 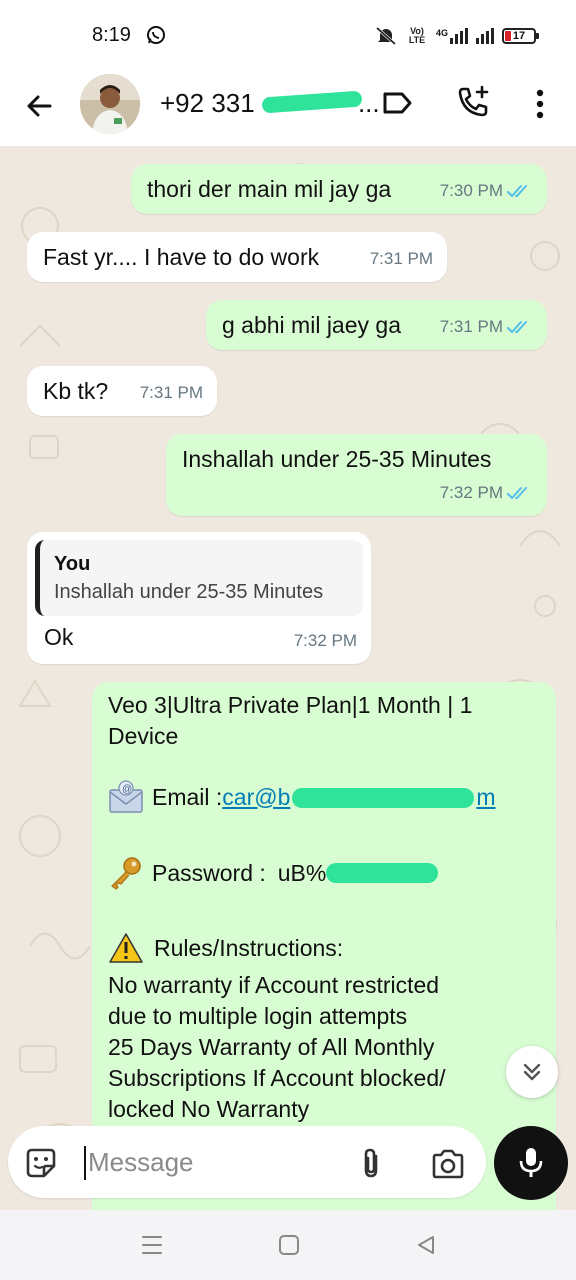 What do you see at coordinates (277, 1078) in the screenshot?
I see `rule-line: Subscriptions If Account blocked/` at bounding box center [277, 1078].